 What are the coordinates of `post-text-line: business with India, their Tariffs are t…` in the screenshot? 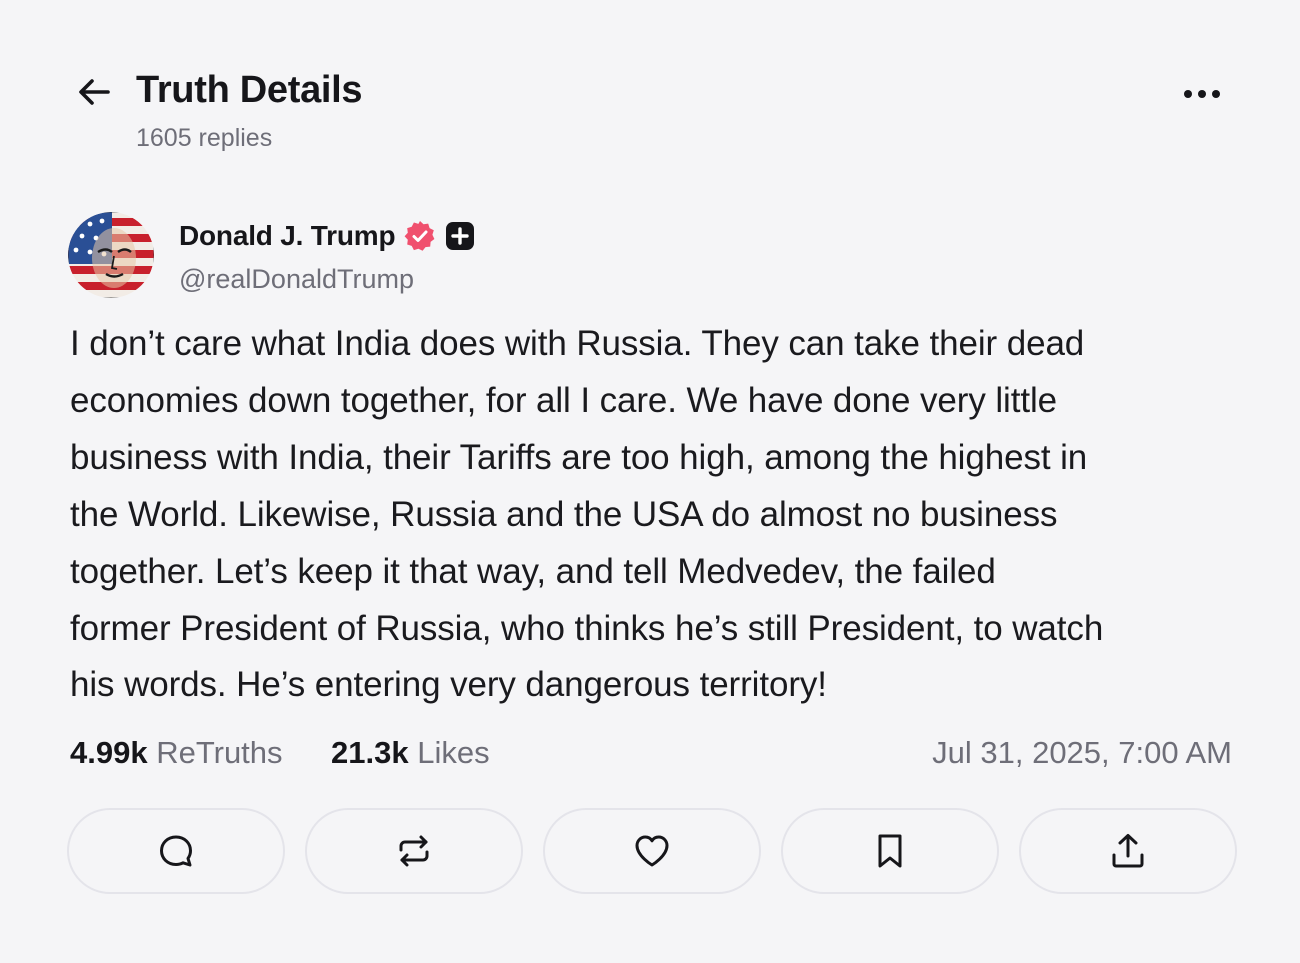 It's located at (579, 457).